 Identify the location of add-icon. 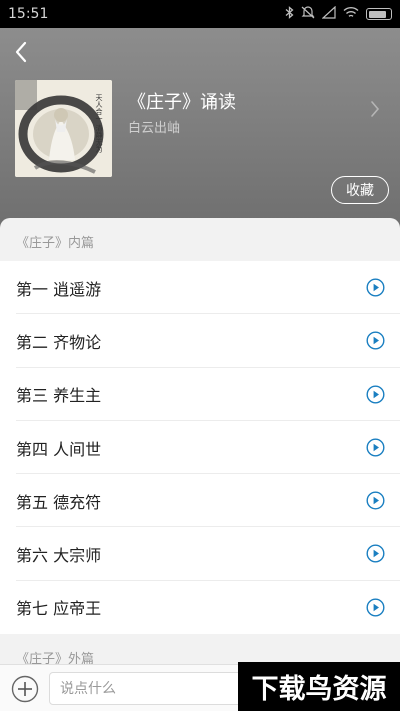
(25, 689).